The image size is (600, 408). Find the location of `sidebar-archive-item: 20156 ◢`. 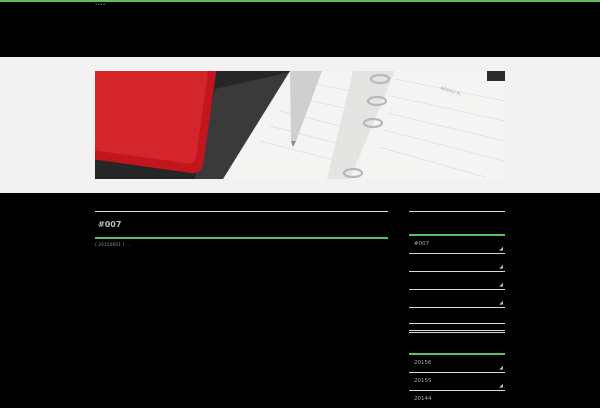

sidebar-archive-item: 20156 ◢ is located at coordinates (457, 364).